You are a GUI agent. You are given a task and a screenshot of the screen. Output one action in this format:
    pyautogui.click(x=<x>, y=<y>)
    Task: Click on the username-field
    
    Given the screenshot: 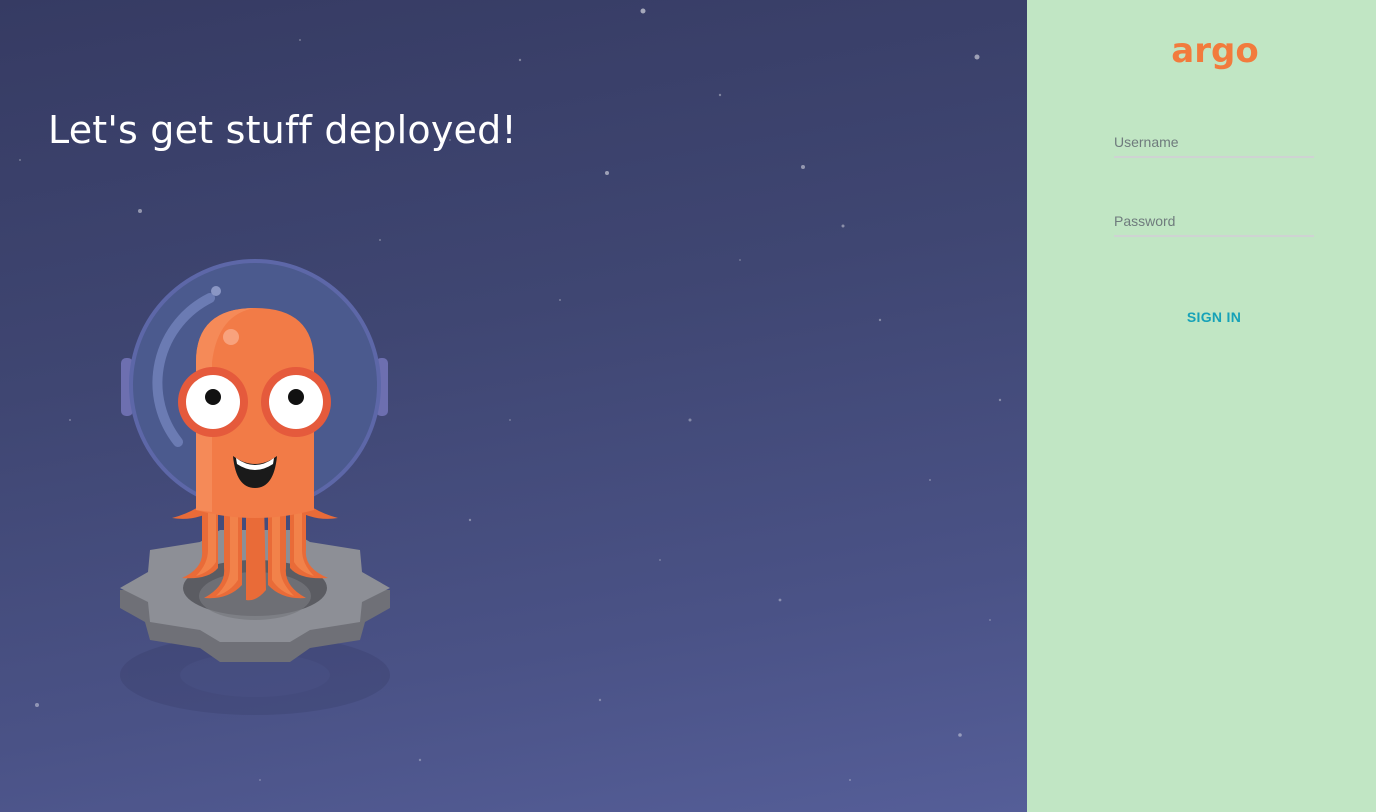 What is the action you would take?
    pyautogui.click(x=1214, y=145)
    